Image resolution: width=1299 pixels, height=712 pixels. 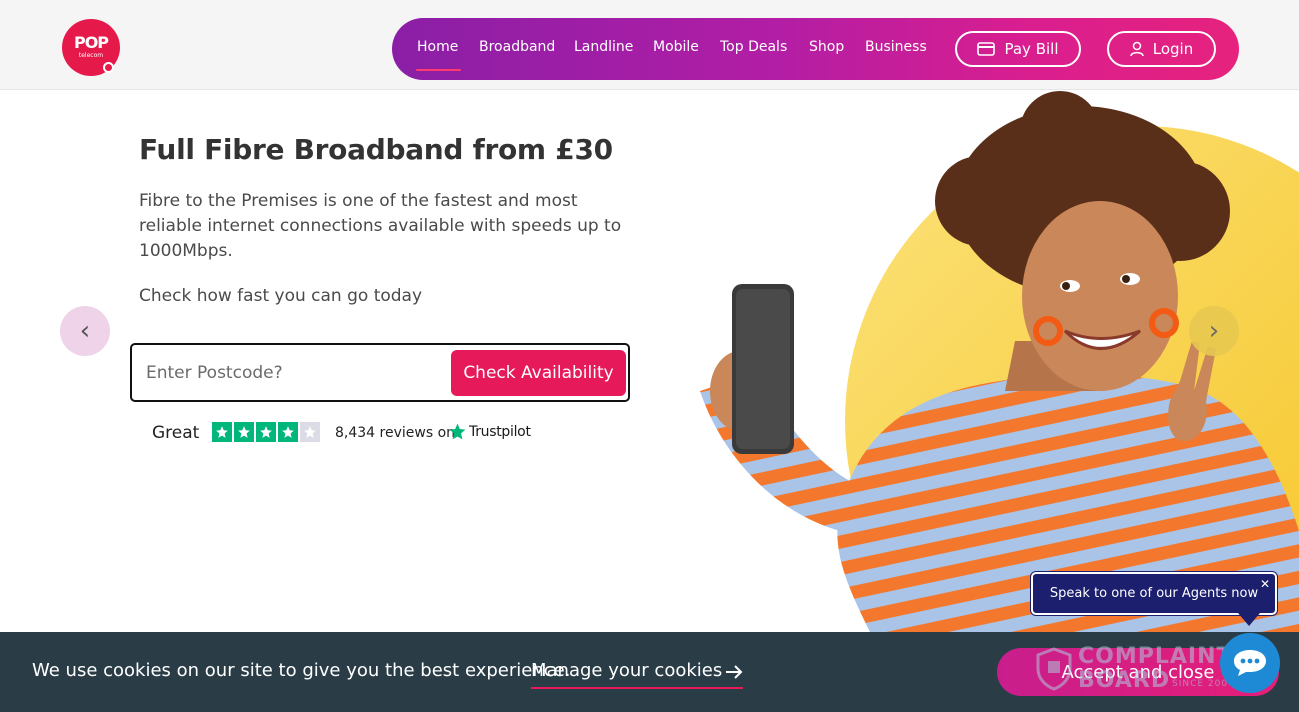 What do you see at coordinates (1154, 593) in the screenshot?
I see `agent-chat-prompt: Speak to one of our Agents now` at bounding box center [1154, 593].